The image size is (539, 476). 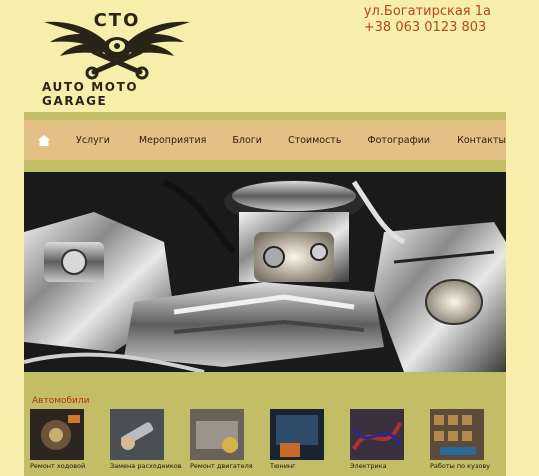 What do you see at coordinates (315, 140) in the screenshot?
I see `nav-item-prices: Стоимость` at bounding box center [315, 140].